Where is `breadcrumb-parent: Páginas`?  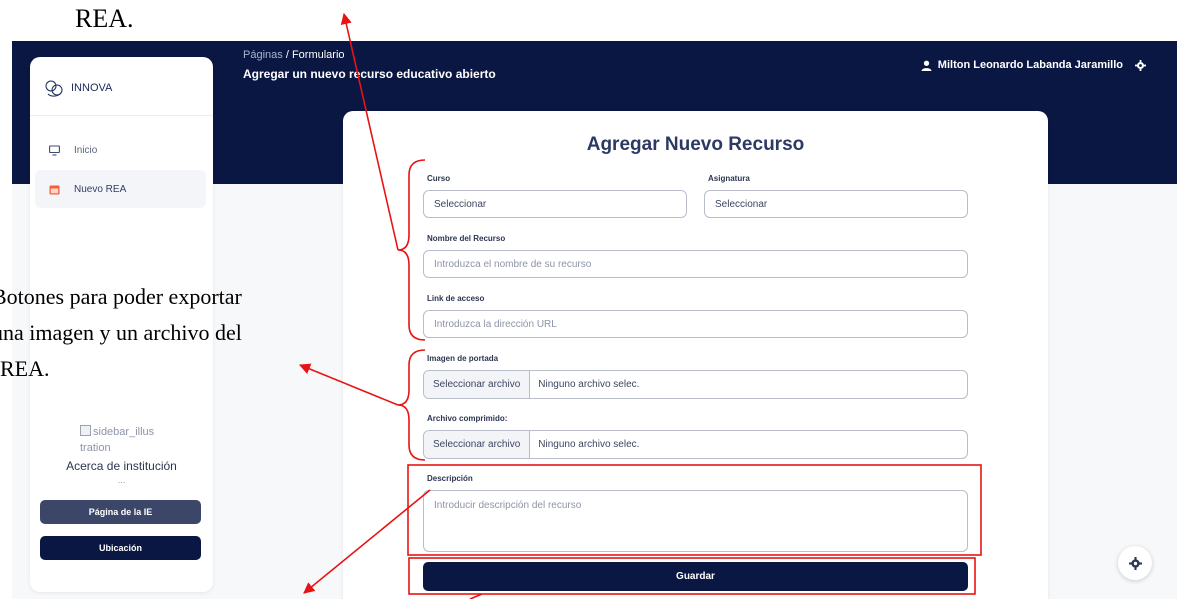
breadcrumb-parent: Páginas is located at coordinates (263, 55).